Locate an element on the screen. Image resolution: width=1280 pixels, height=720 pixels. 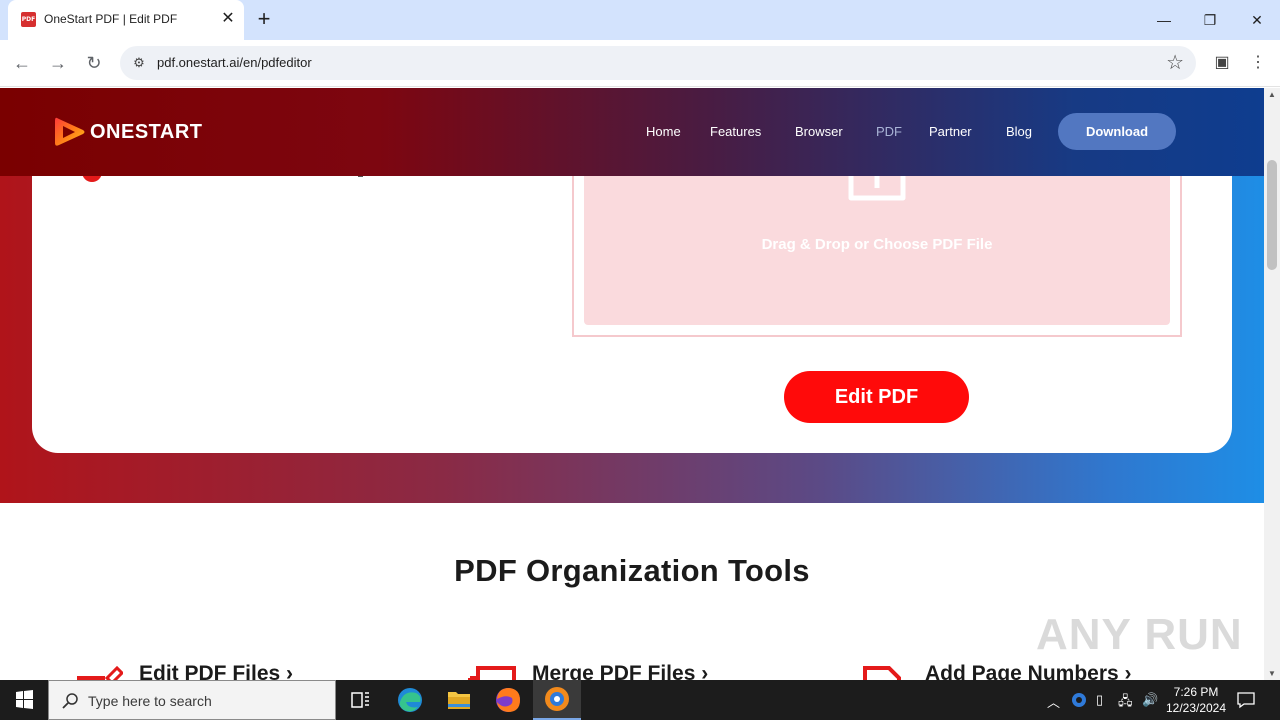
edit-pdf-button: Edit PDF is located at coordinates (876, 397).